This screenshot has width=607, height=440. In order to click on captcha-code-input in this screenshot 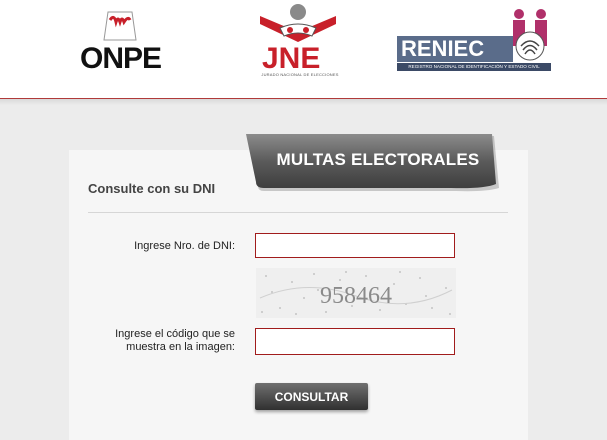, I will do `click(355, 341)`.